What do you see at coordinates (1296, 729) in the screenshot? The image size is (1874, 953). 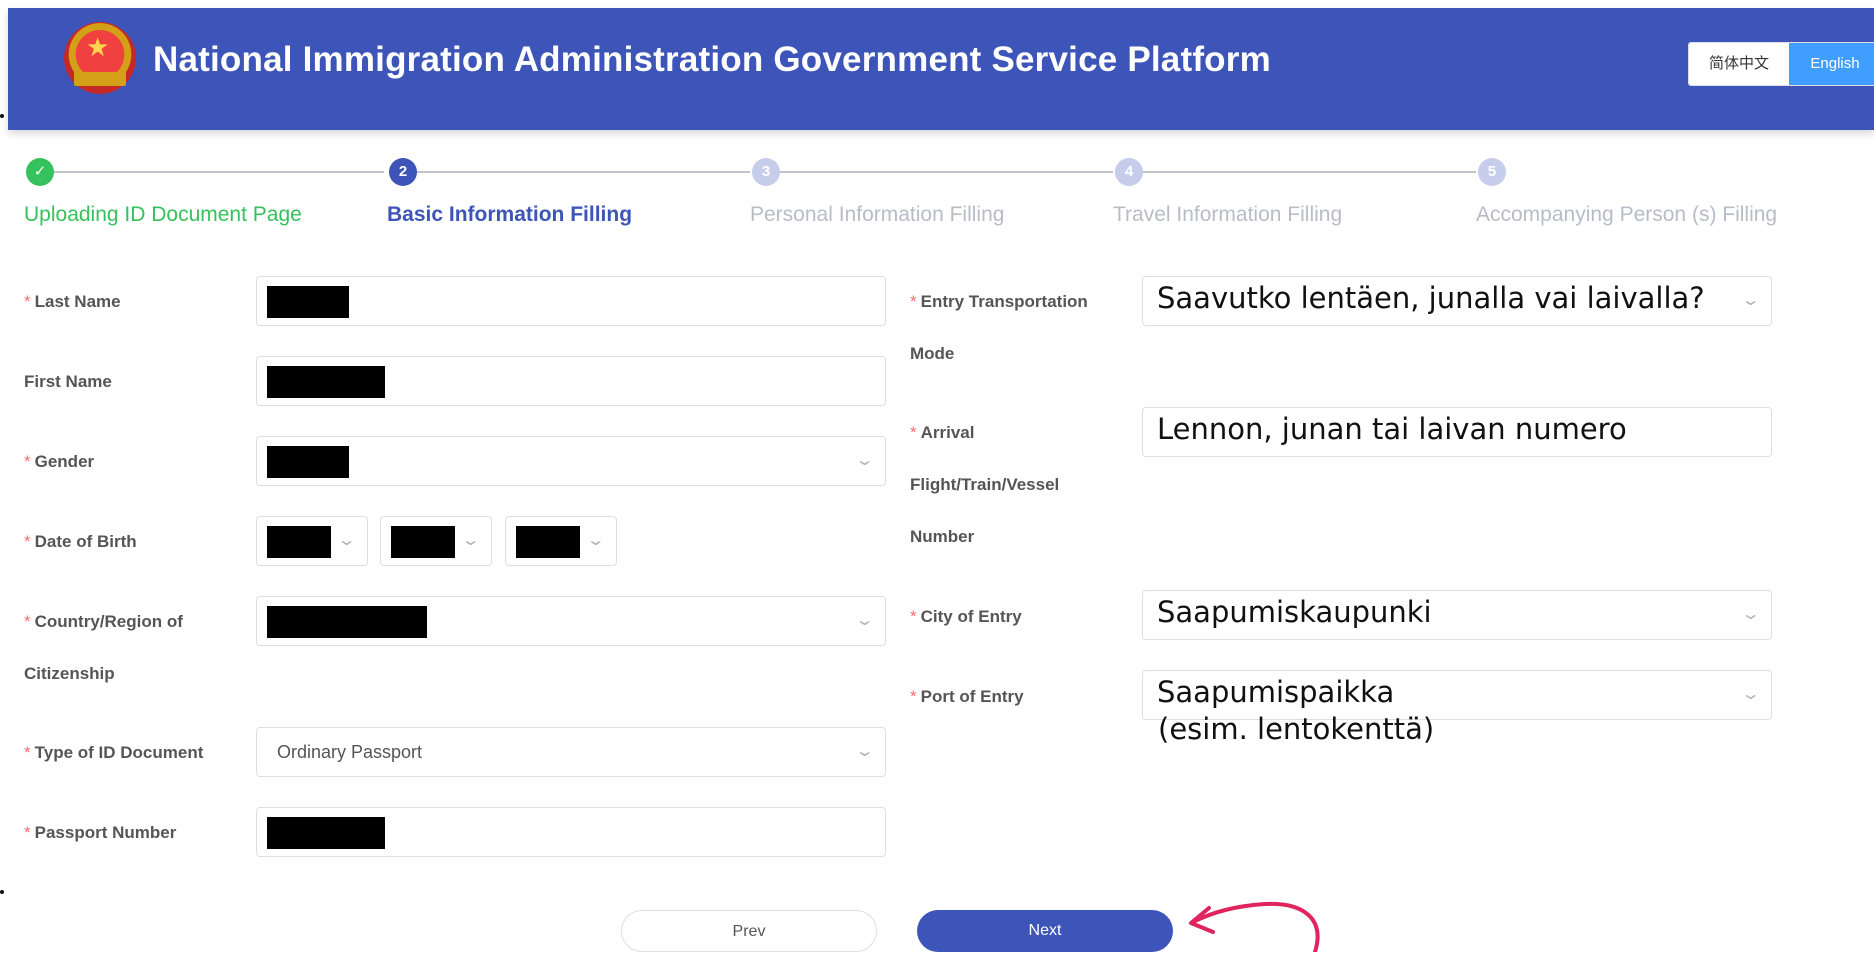 I see `port-annotation-line2: (esim. lentokenttä)` at bounding box center [1296, 729].